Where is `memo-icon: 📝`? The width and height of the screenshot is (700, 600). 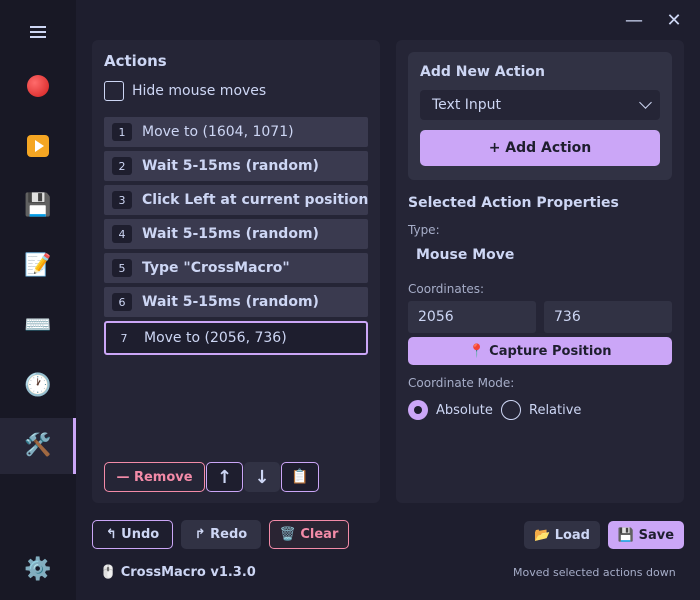
memo-icon: 📝 is located at coordinates (38, 265).